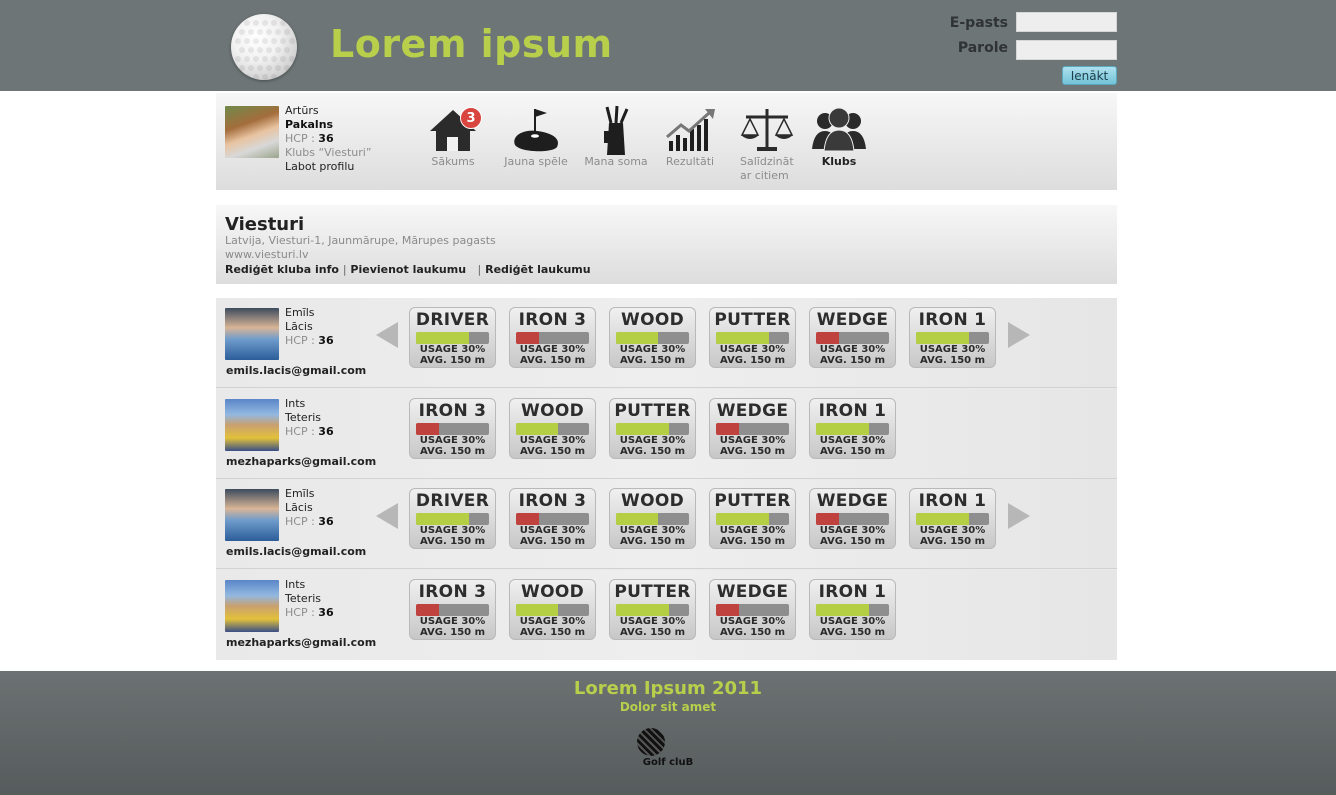  I want to click on nav-item-salidzinat: Salīdzināt ar citiem, so click(767, 144).